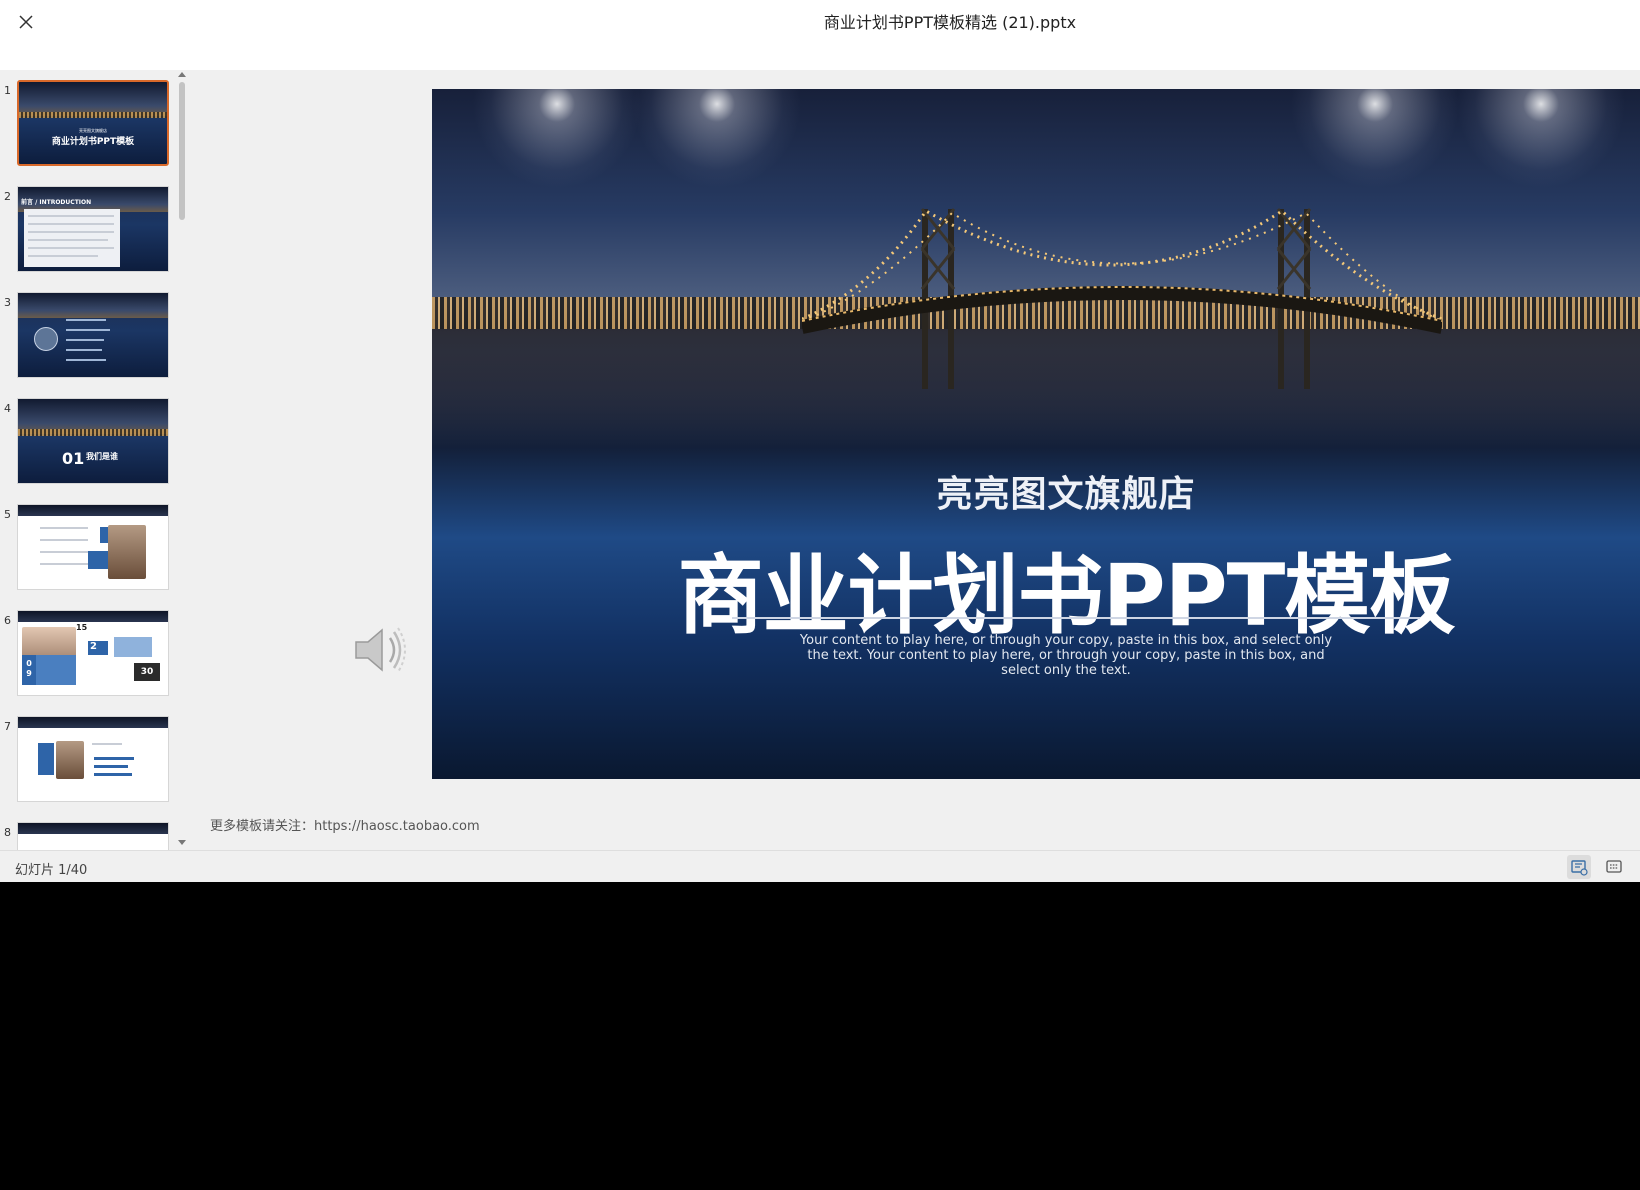 The height and width of the screenshot is (1190, 1640). What do you see at coordinates (1066, 596) in the screenshot?
I see `slide-title: 商业计划书PPT模板` at bounding box center [1066, 596].